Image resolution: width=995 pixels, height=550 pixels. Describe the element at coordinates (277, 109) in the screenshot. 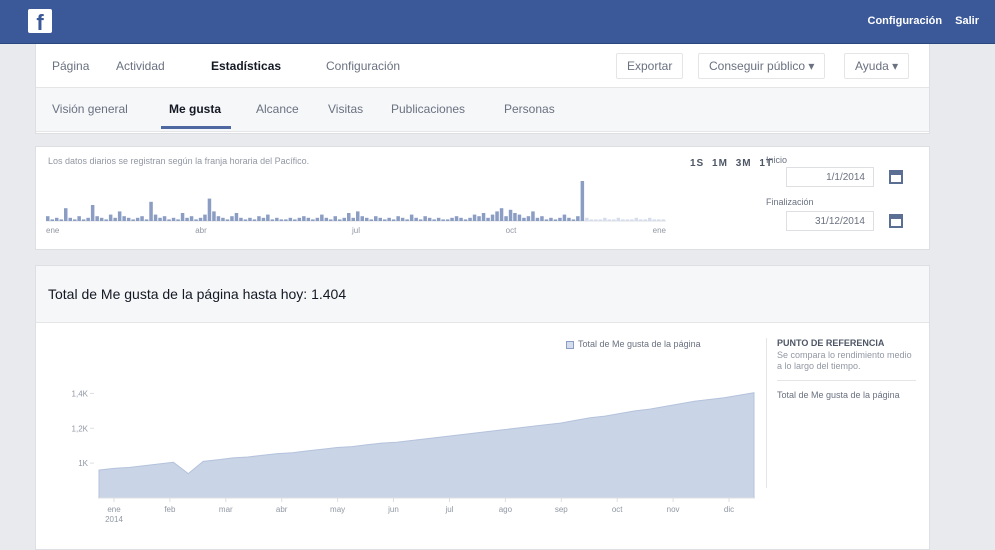

I see `tab-reach: Alcance` at that location.